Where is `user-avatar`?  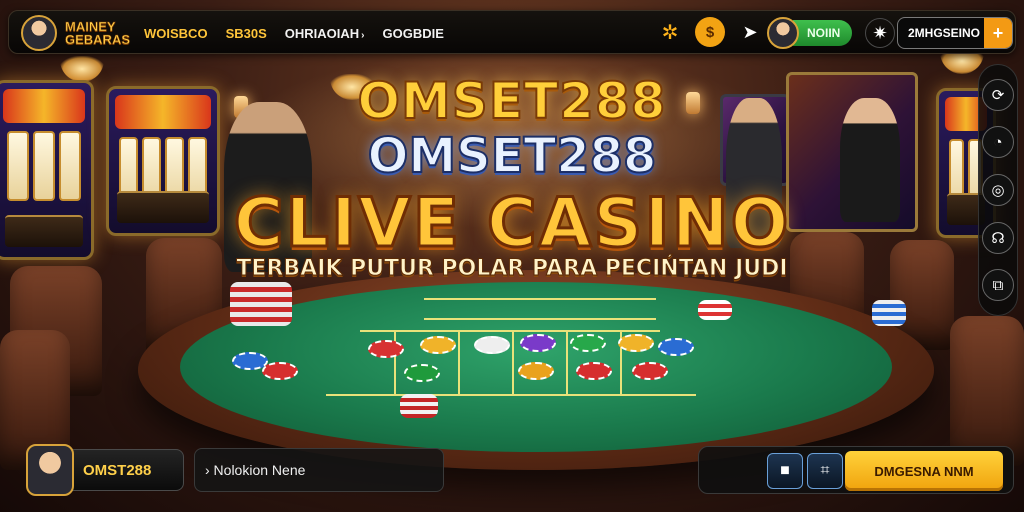
user-avatar is located at coordinates (783, 33).